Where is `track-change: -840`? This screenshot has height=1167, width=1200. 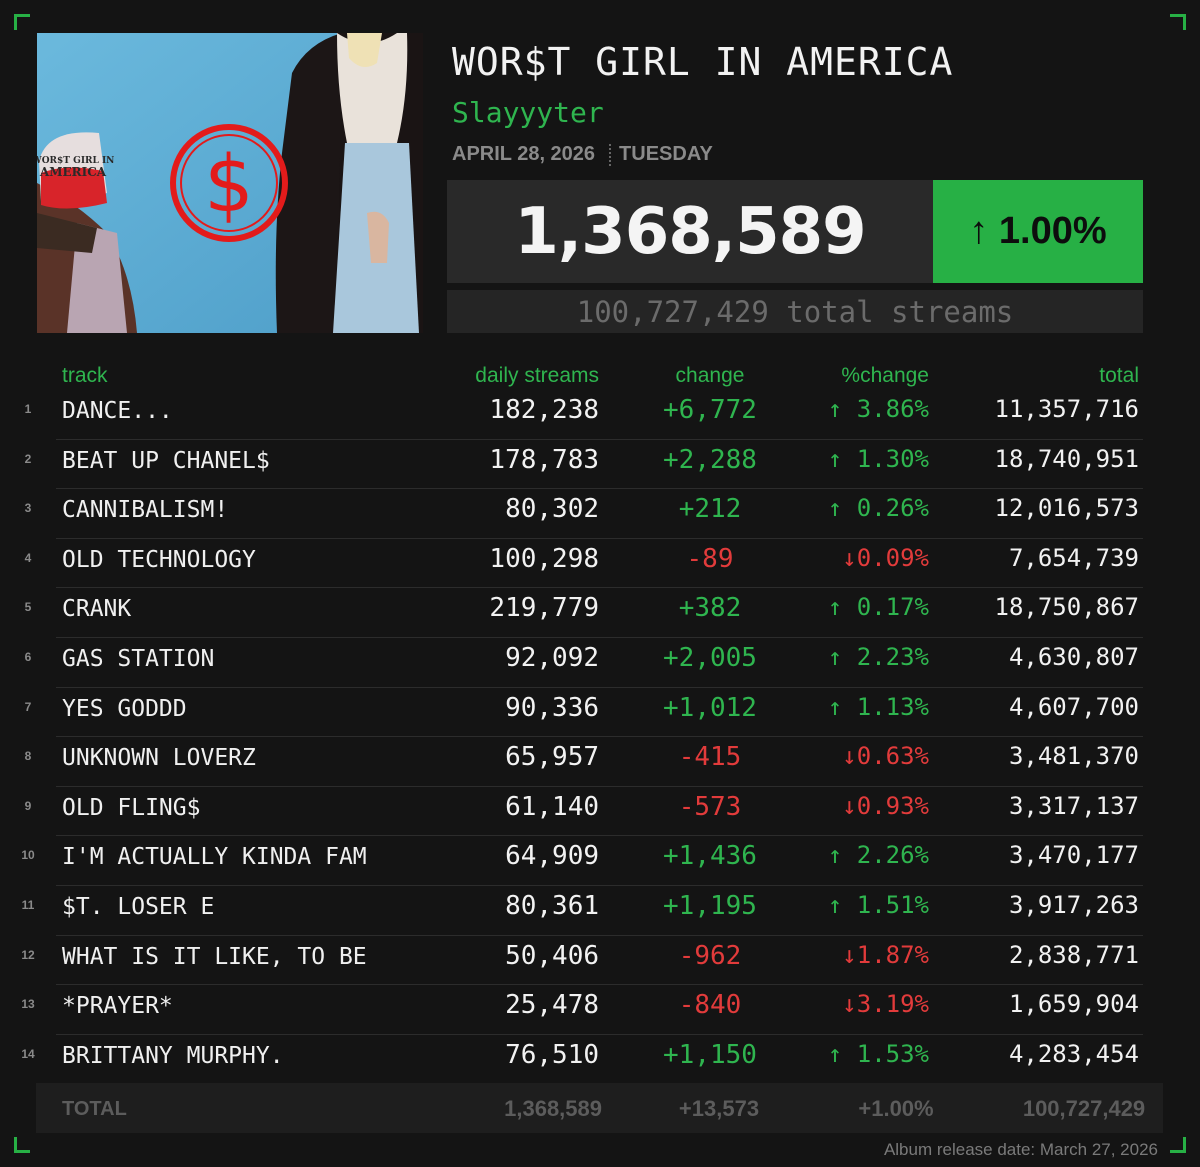
track-change: -840 is located at coordinates (710, 1005).